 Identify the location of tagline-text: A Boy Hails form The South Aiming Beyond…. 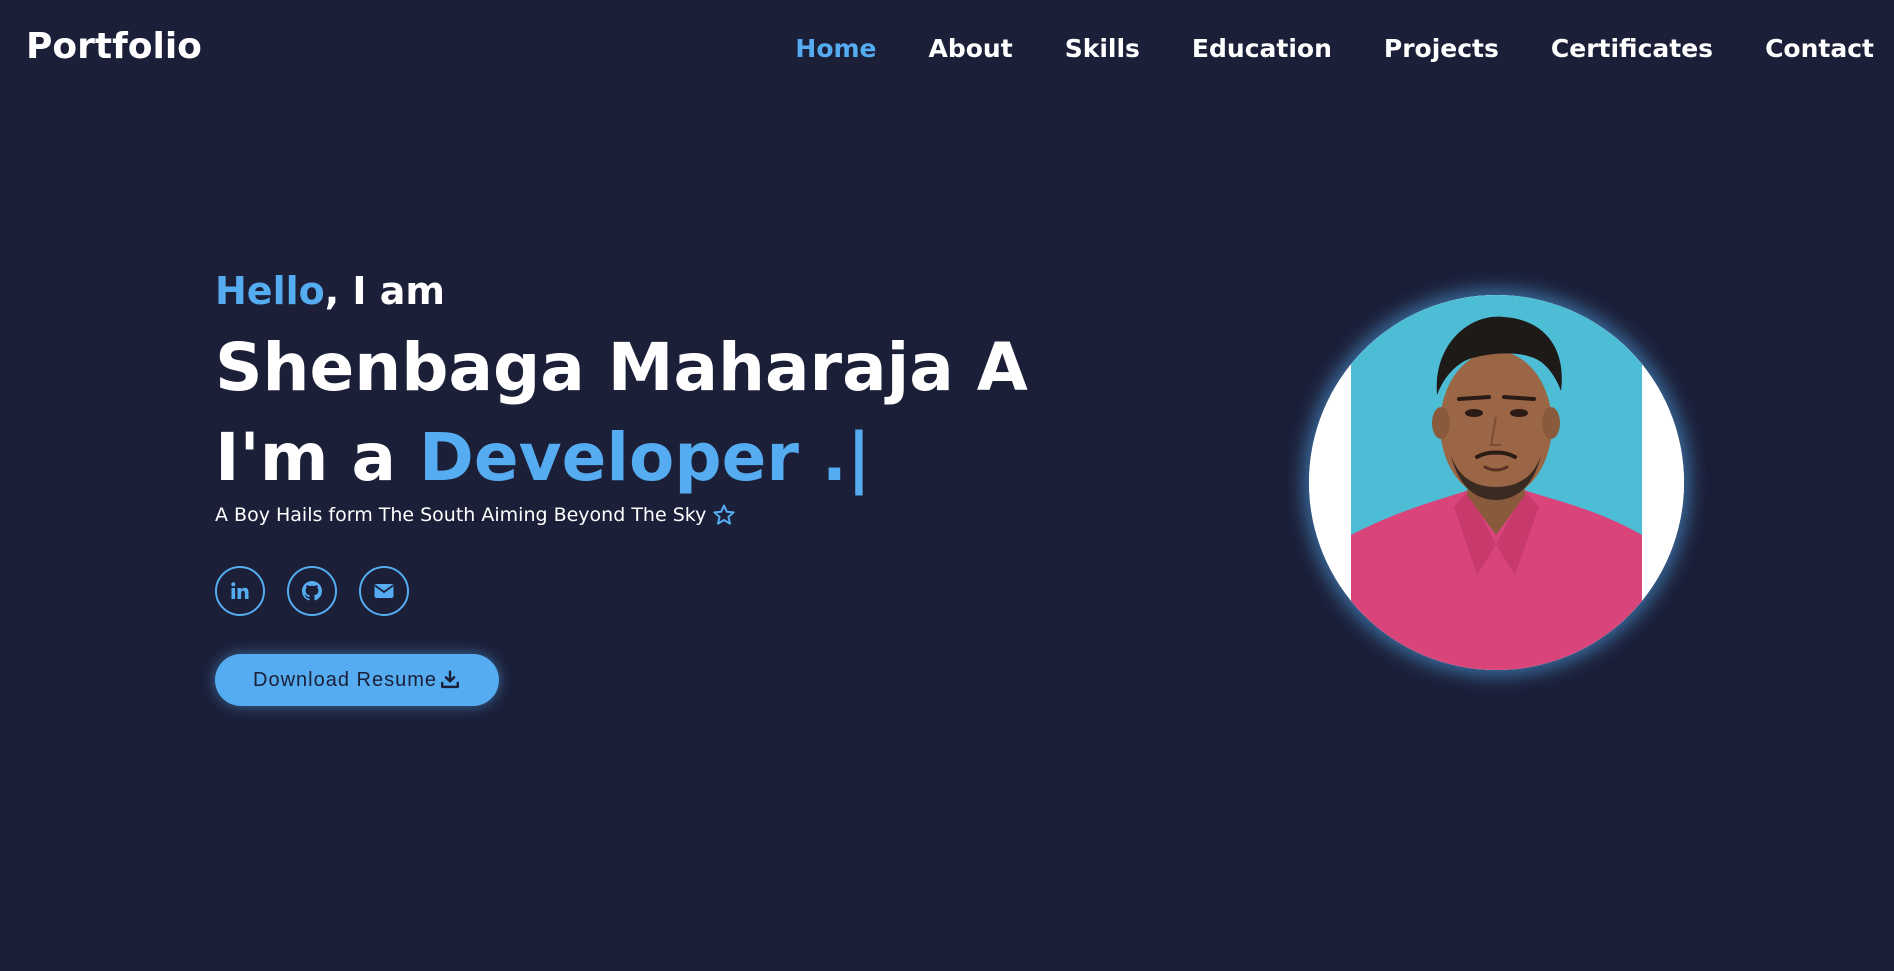
(461, 515).